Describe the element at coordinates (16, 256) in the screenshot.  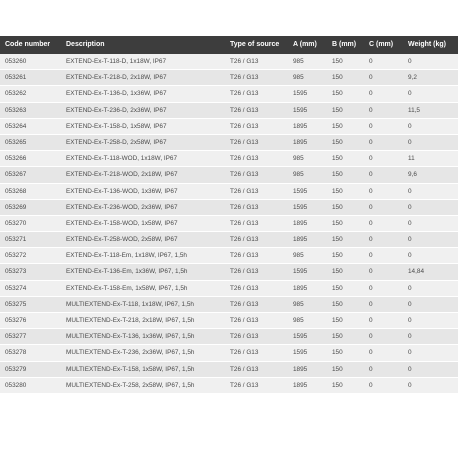
I see `cell-code-number: 053272` at that location.